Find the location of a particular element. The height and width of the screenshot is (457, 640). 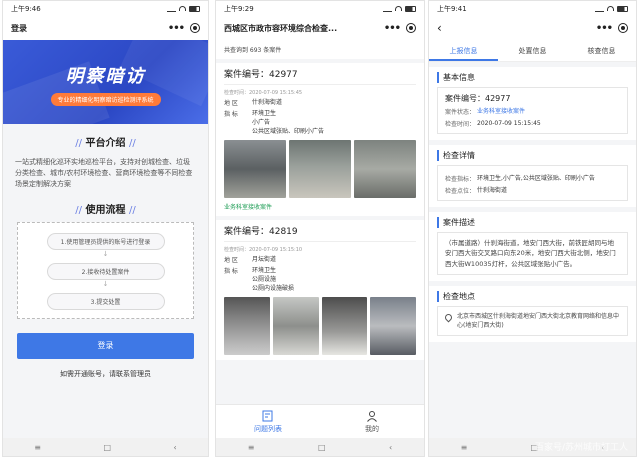

status-time: 上午9:29 is located at coordinates (239, 8).